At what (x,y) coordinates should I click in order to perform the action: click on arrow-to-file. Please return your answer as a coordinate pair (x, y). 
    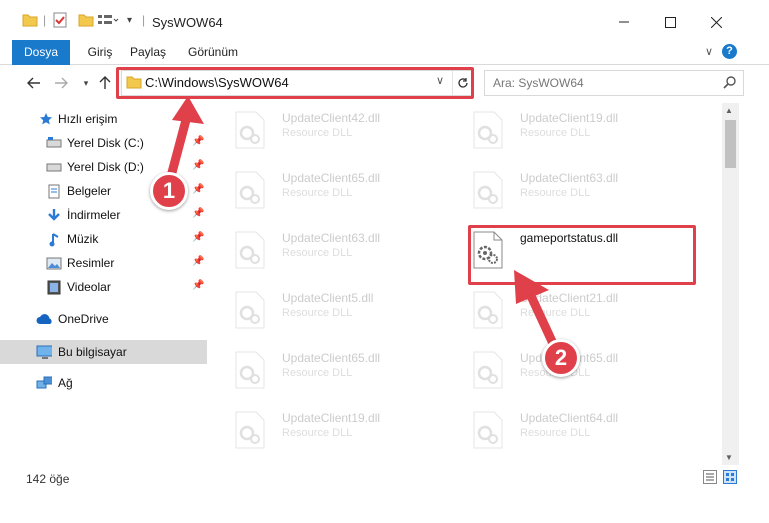
    Looking at the image, I should click on (537, 312).